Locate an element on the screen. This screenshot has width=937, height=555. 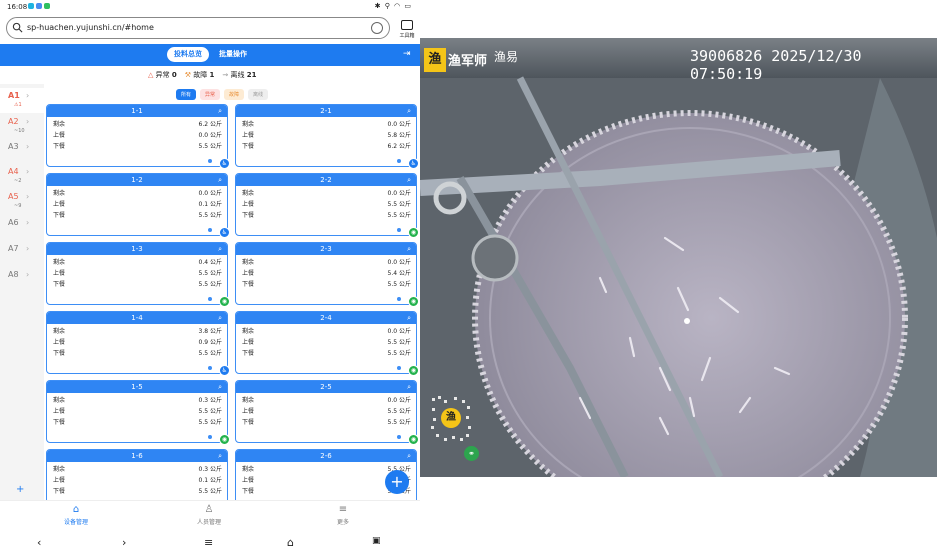
feeder-id: 1-6 is located at coordinates (137, 456).